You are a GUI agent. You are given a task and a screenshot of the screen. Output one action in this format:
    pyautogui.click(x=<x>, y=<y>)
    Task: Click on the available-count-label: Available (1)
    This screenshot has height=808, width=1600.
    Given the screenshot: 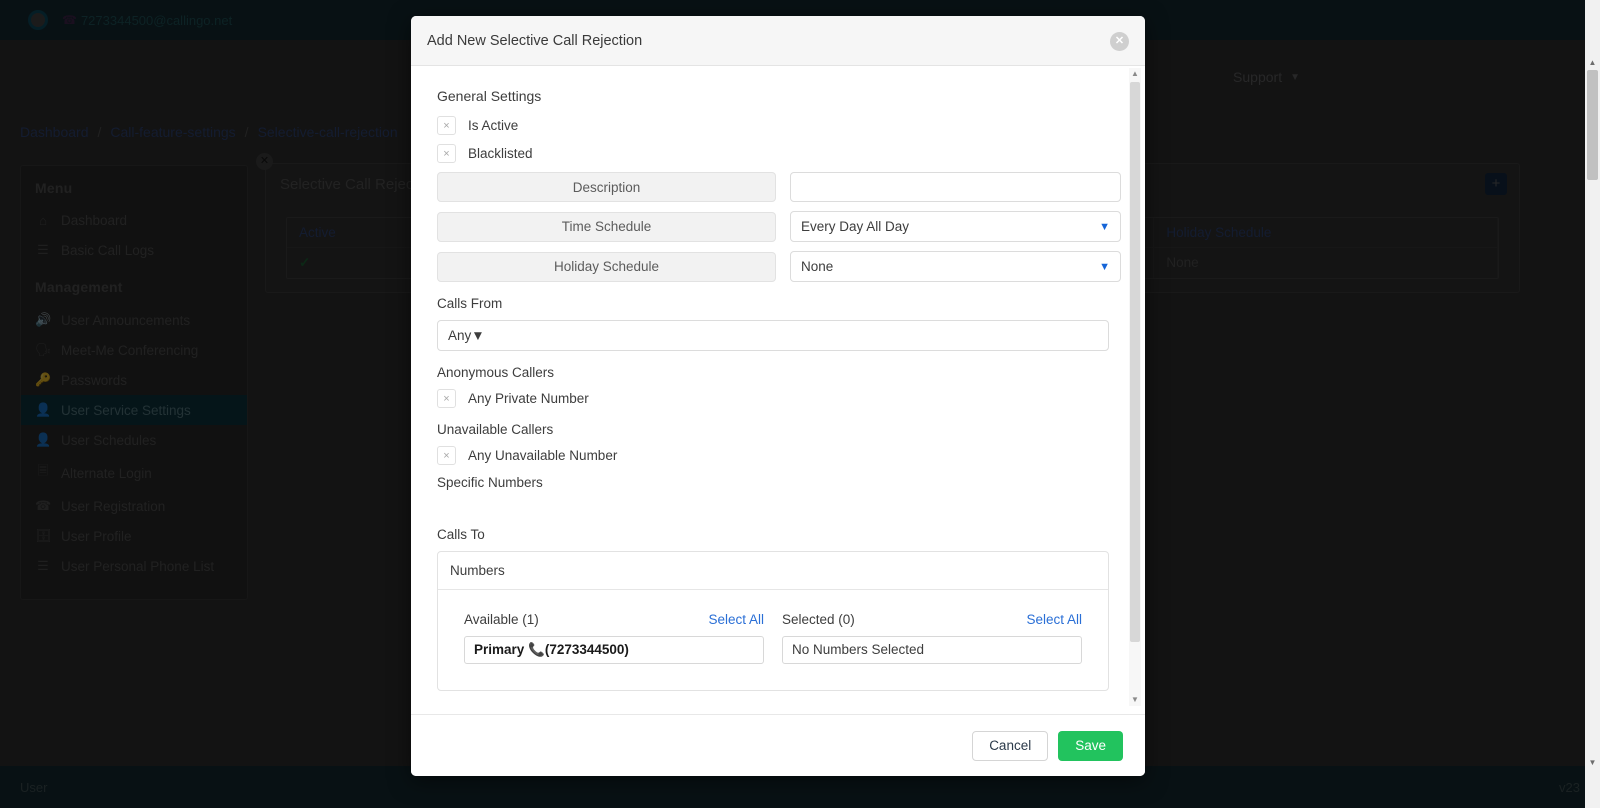 What is the action you would take?
    pyautogui.click(x=501, y=619)
    